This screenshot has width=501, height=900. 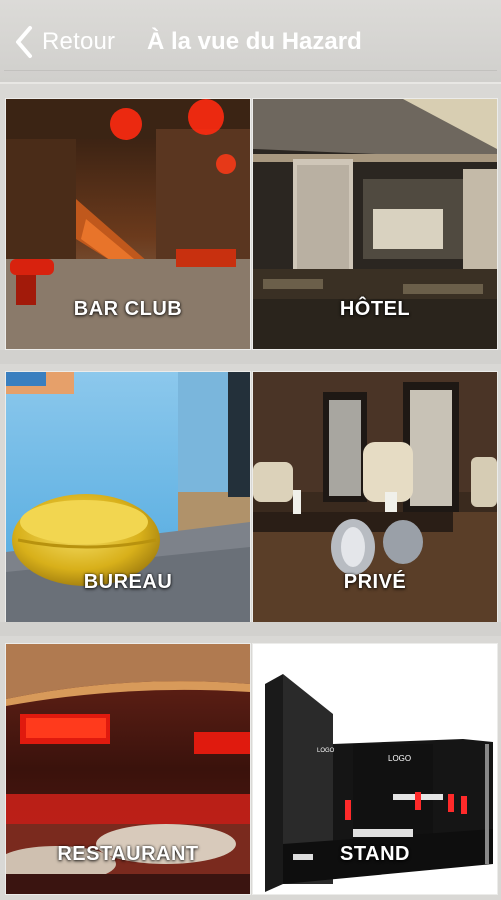 What do you see at coordinates (399, 758) in the screenshot?
I see `stand-logo-text: LOGO` at bounding box center [399, 758].